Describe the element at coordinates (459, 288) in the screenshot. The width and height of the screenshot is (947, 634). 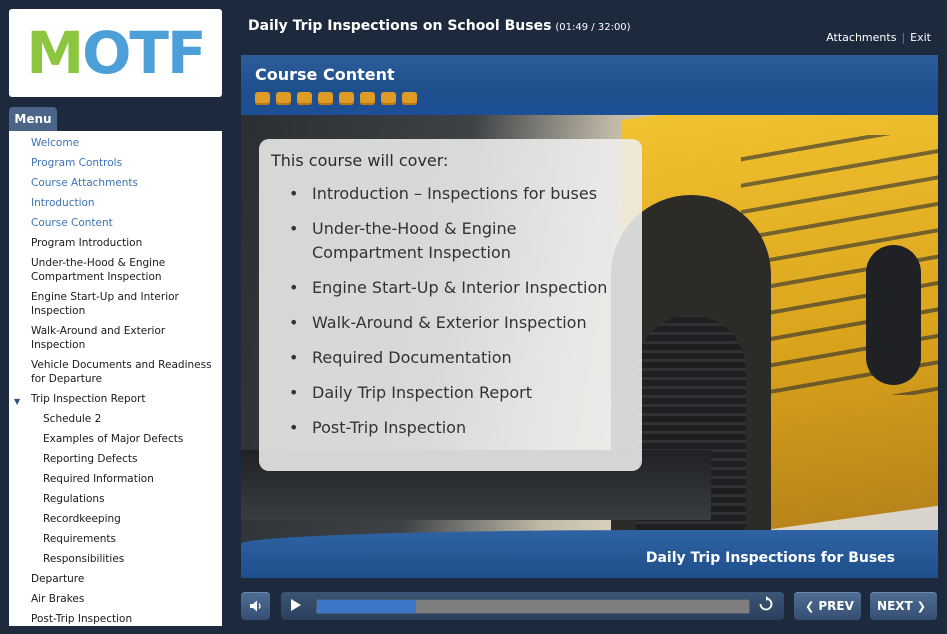
I see `topic-item: Engine Start-Up & Interior Inspection` at that location.